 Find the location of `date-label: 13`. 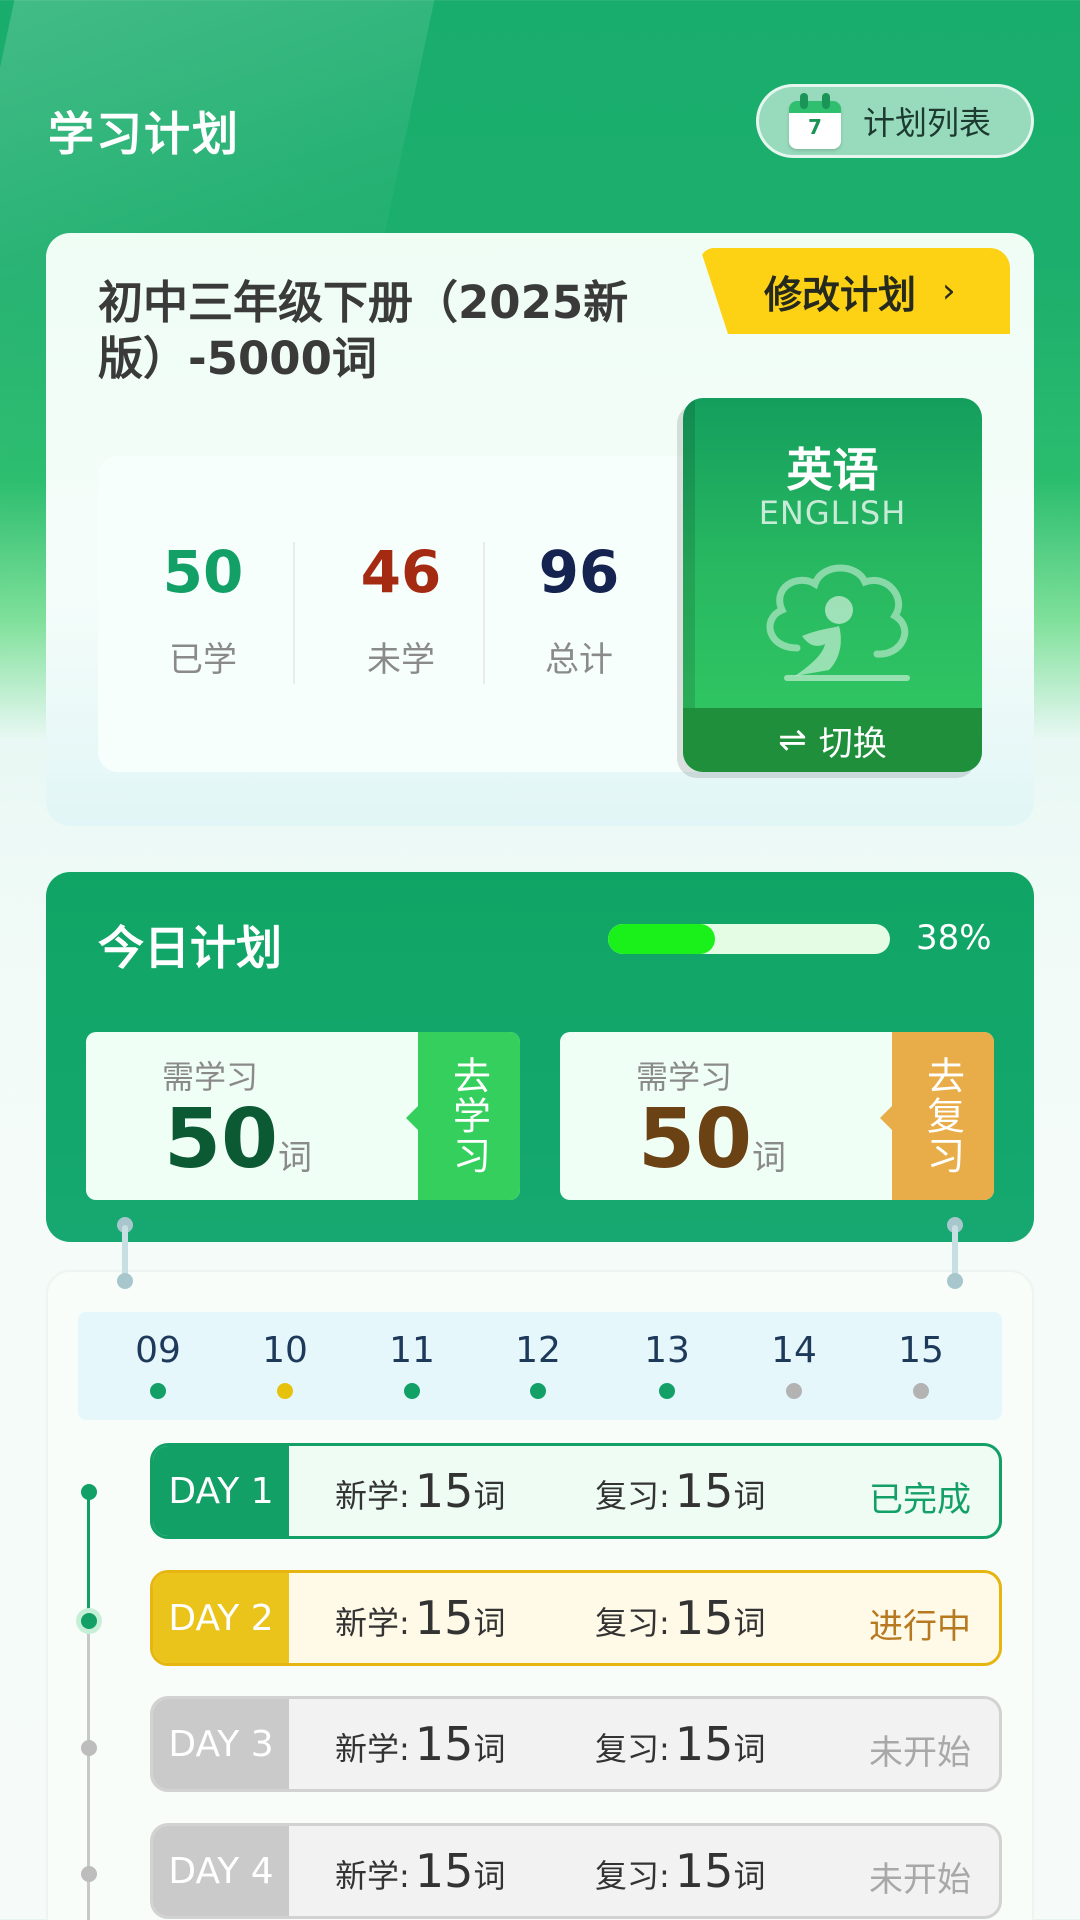

date-label: 13 is located at coordinates (667, 1350).